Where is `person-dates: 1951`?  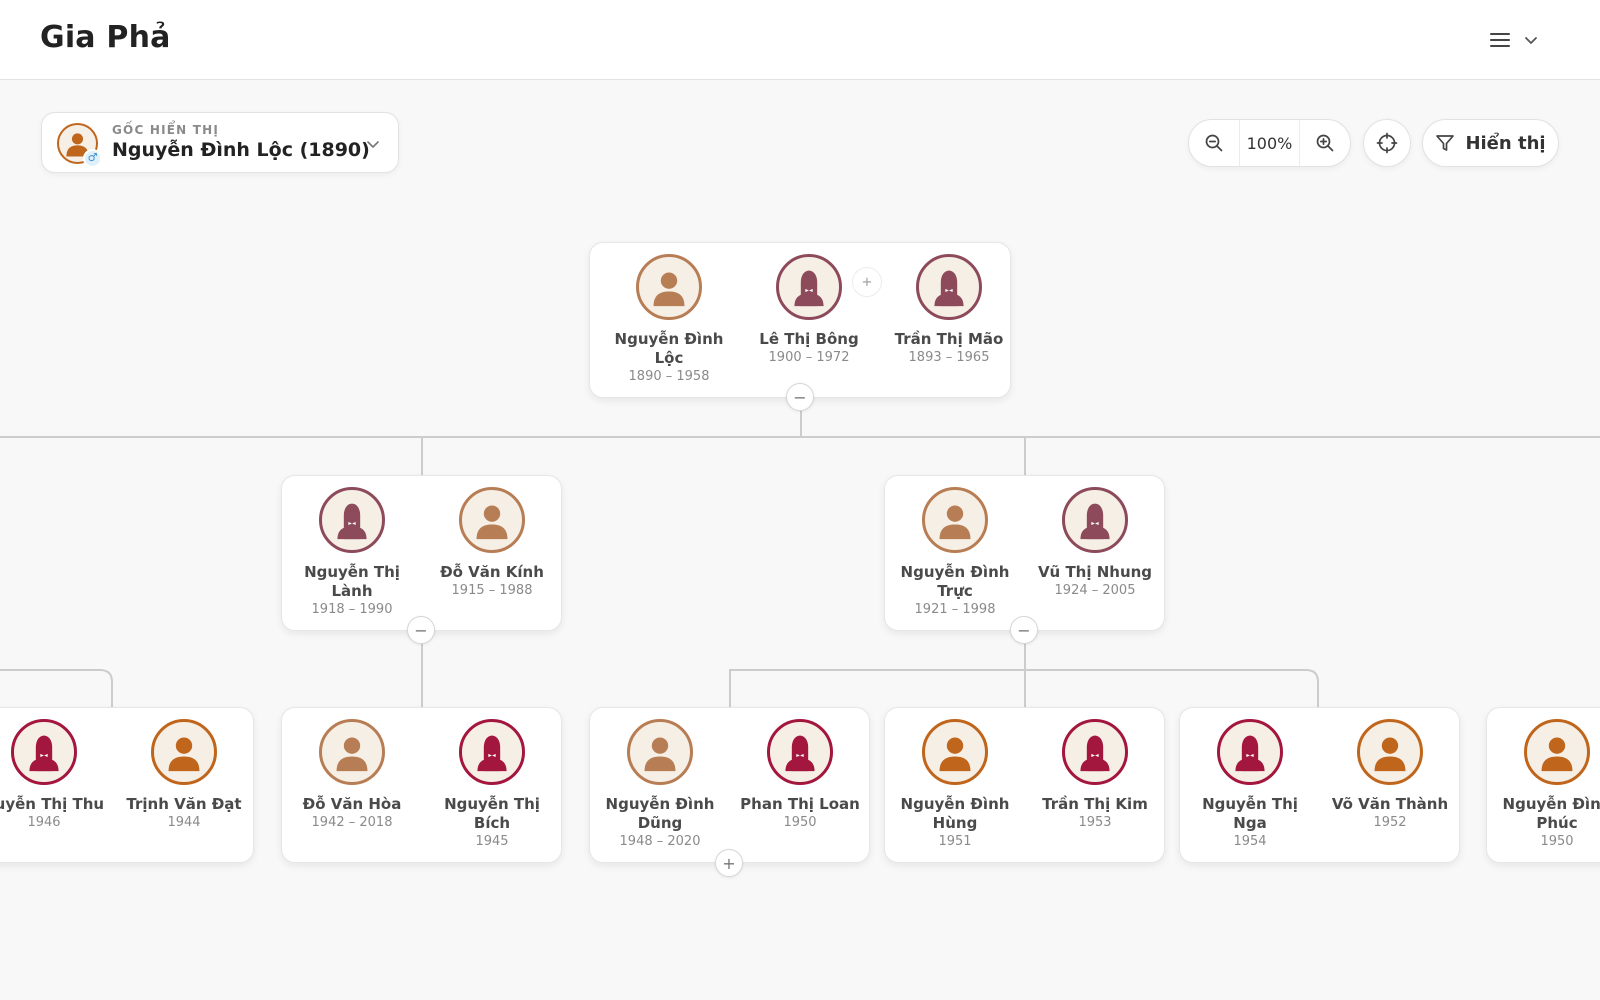
person-dates: 1951 is located at coordinates (955, 841).